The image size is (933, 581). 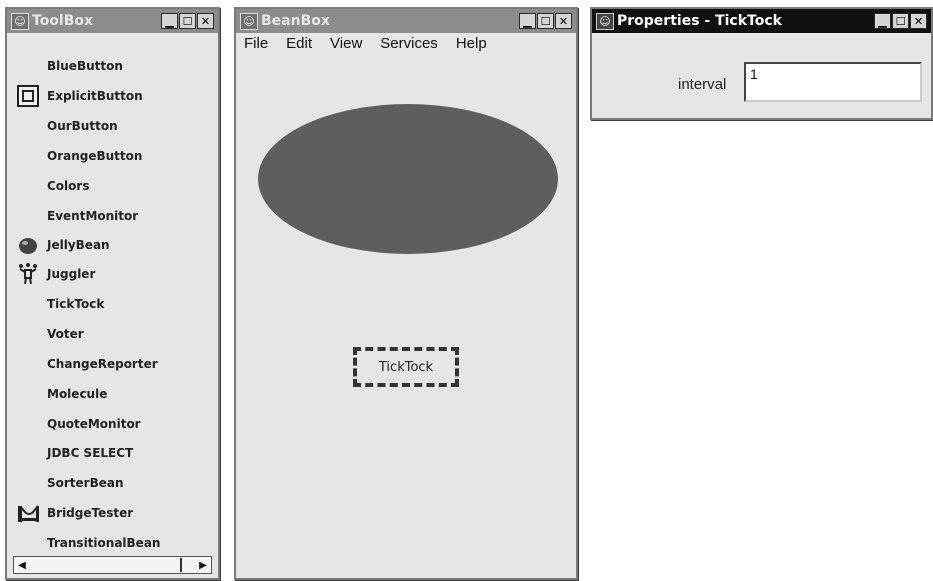 What do you see at coordinates (365, 43) in the screenshot?
I see `menu-bar: File Edit View Services Help` at bounding box center [365, 43].